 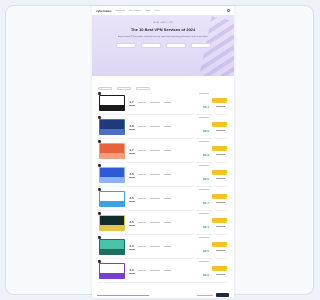 I want to click on nav-link-news: News, so click(x=148, y=11).